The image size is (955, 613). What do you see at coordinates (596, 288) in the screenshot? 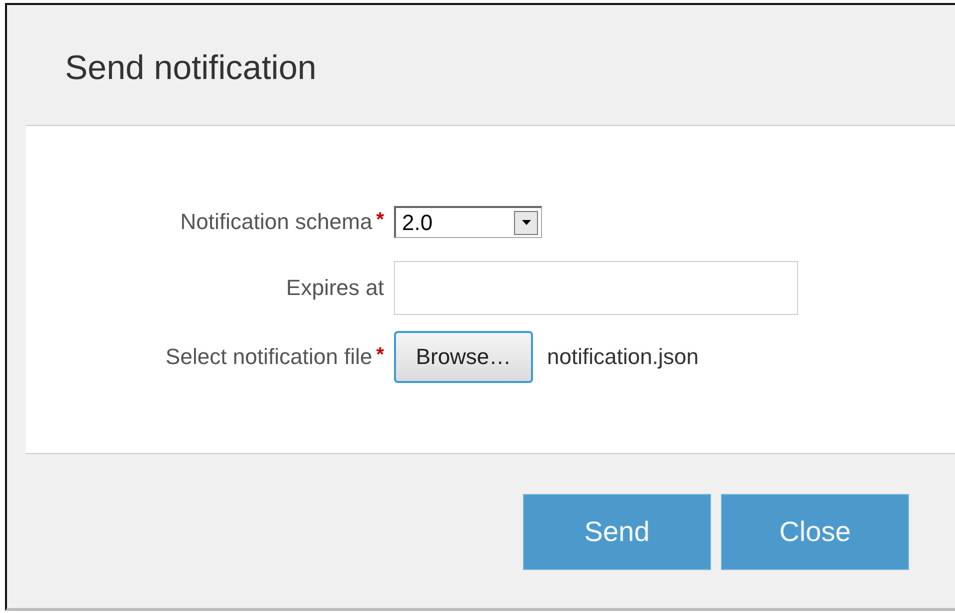
I see `input-field` at bounding box center [596, 288].